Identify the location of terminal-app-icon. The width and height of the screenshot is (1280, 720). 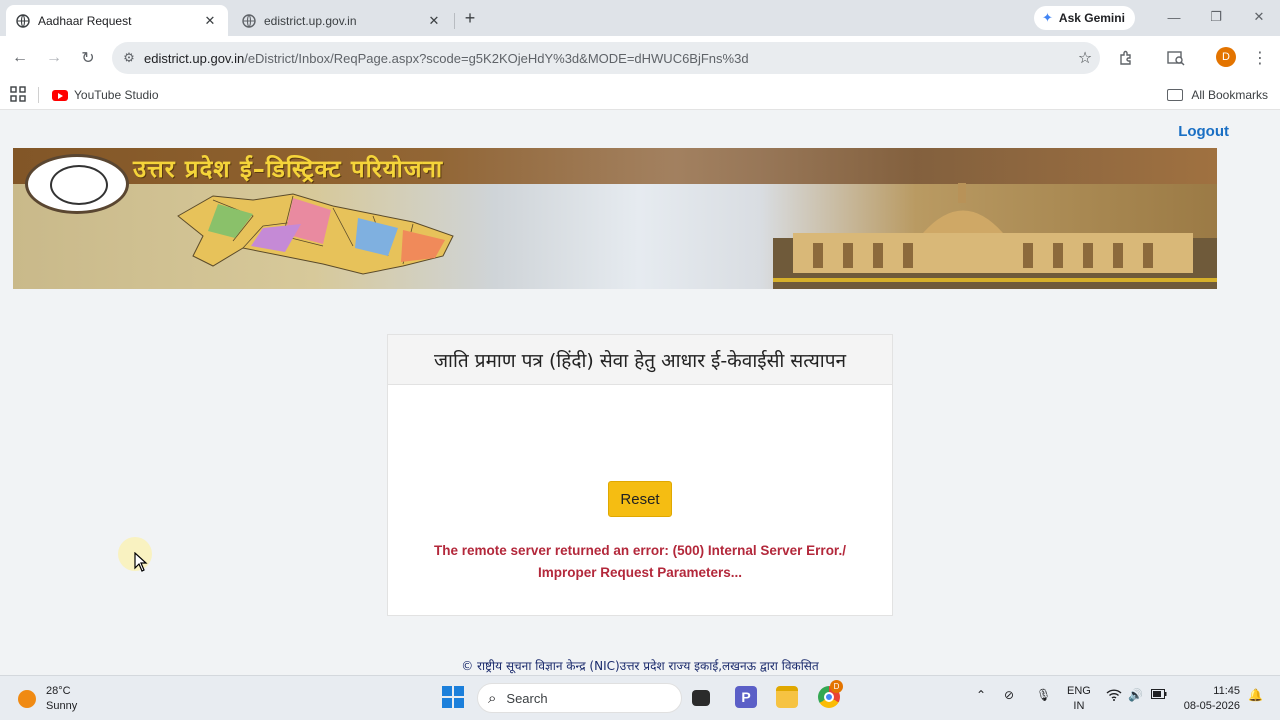
(701, 698).